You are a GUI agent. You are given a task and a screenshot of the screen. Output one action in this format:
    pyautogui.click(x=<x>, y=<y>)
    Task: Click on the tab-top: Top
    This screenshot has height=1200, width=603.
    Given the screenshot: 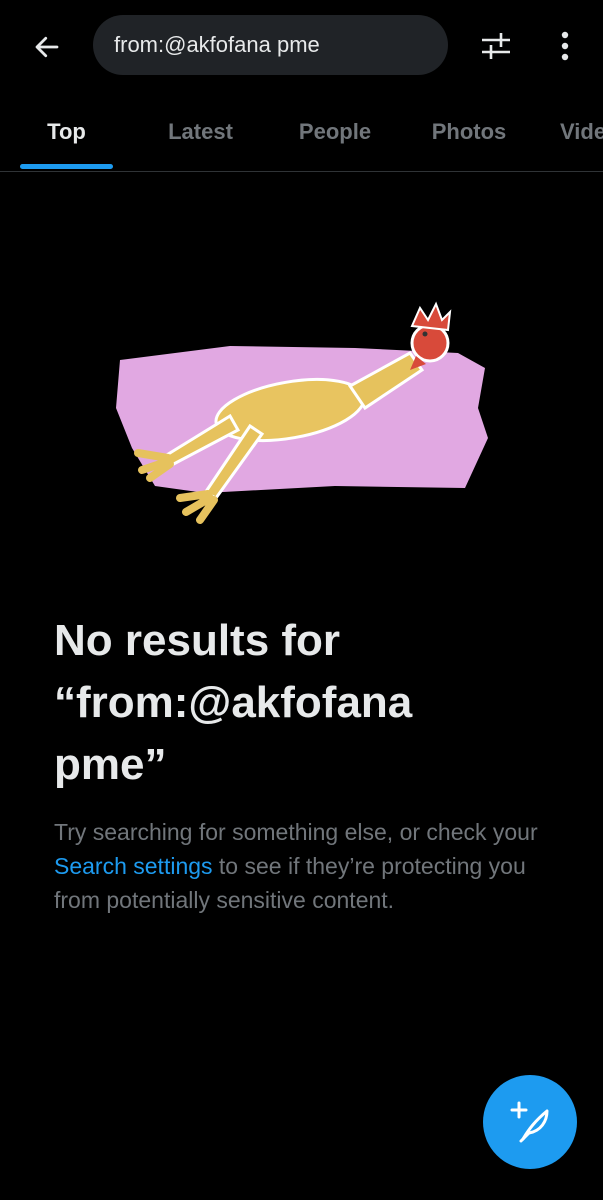 What is the action you would take?
    pyautogui.click(x=66, y=131)
    